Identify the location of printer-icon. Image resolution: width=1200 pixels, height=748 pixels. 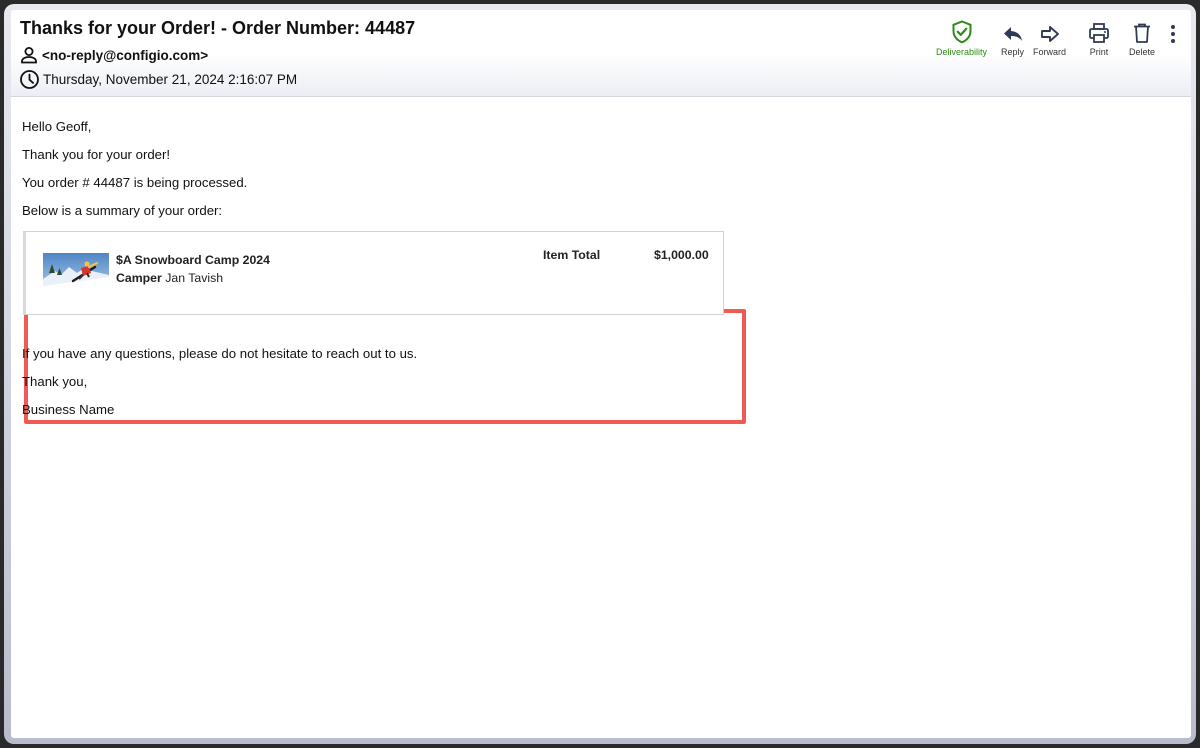
(1099, 31).